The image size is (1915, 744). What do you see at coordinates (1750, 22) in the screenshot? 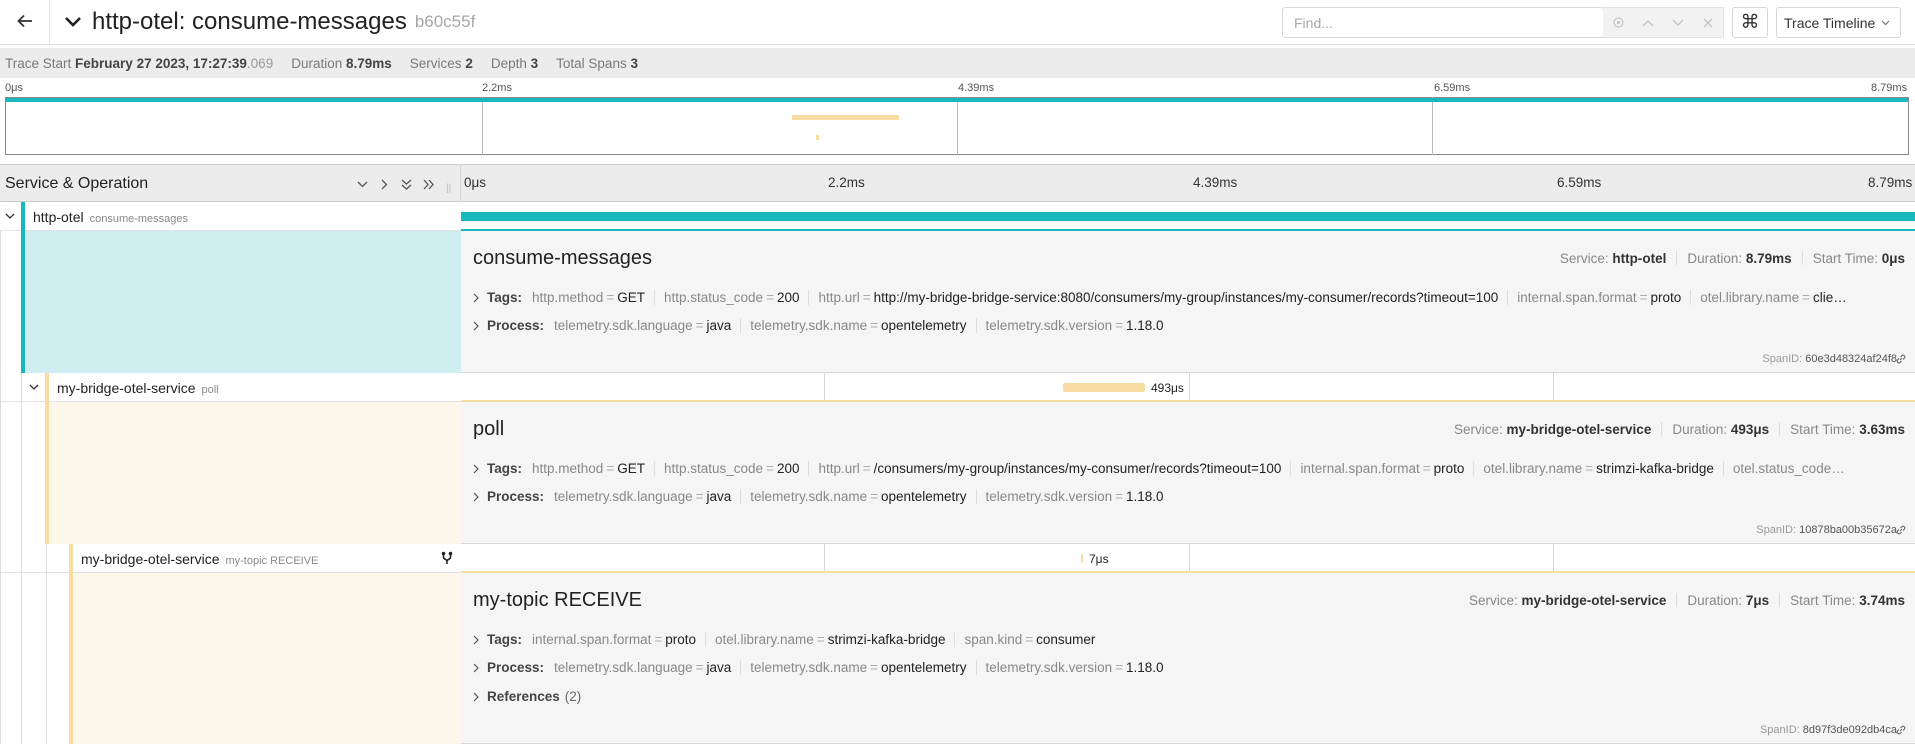
I see `keyboard-shortcuts-button: ⌘` at bounding box center [1750, 22].